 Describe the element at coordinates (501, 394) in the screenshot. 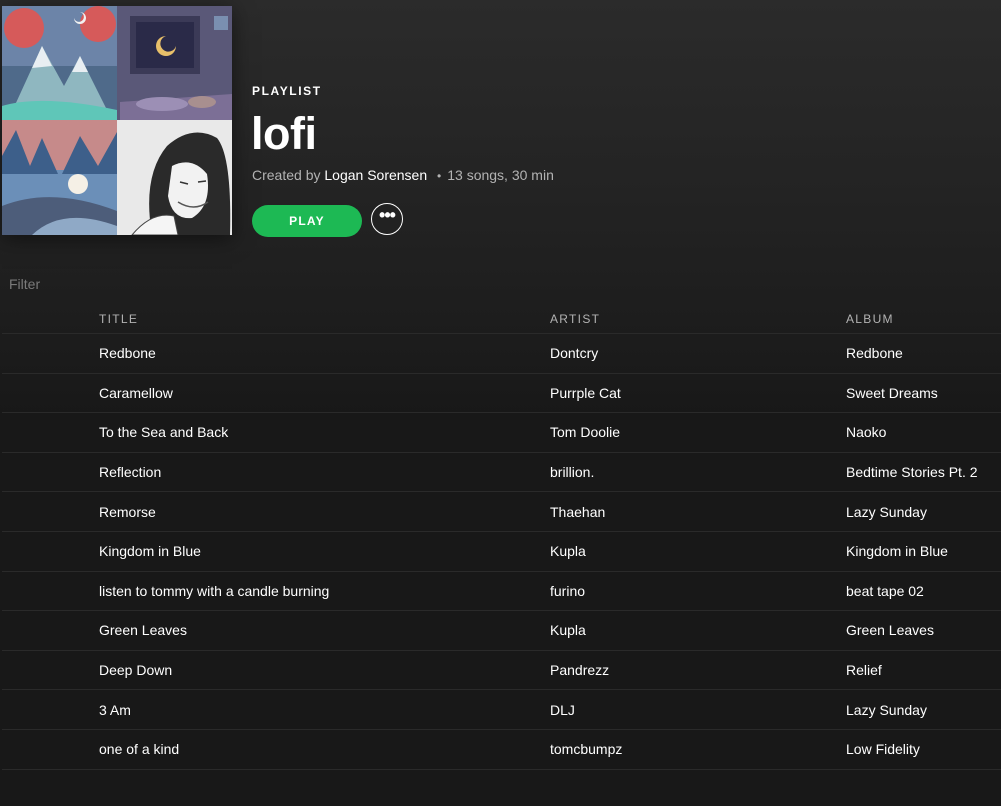

I see `track-row: Caramellow Purrple Cat Sweet Dreams` at that location.